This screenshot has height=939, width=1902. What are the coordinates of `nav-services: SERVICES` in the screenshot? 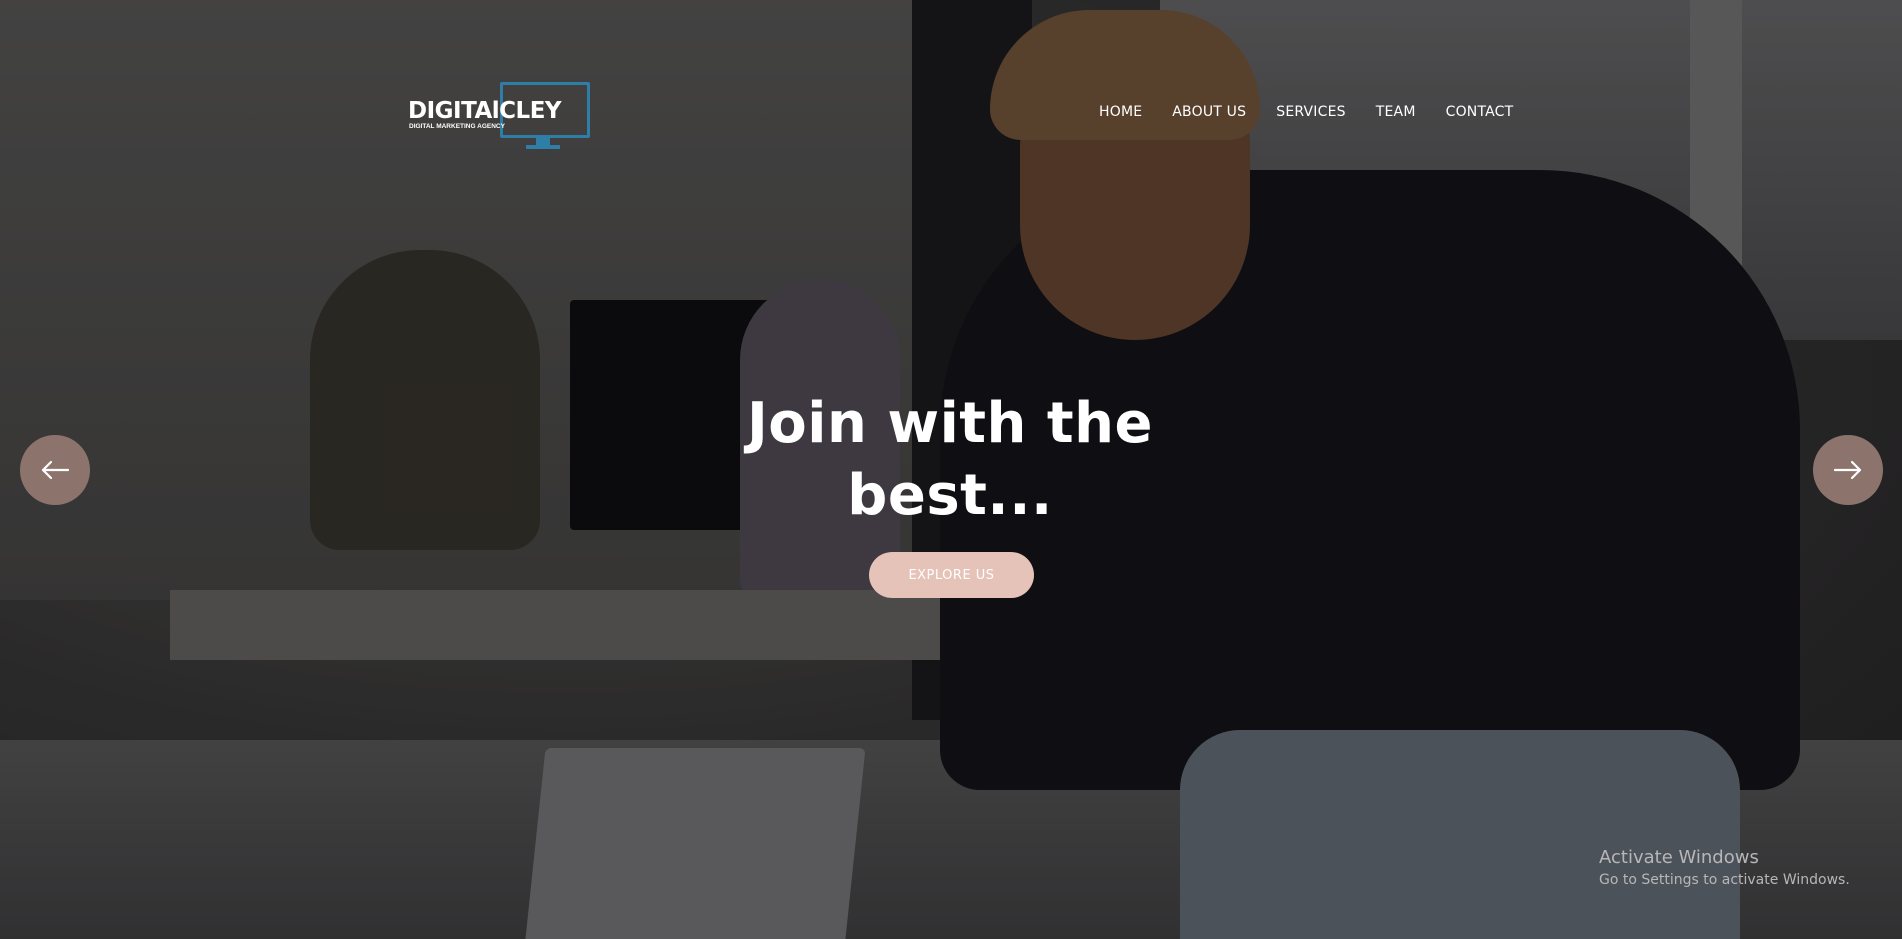 It's located at (1311, 112).